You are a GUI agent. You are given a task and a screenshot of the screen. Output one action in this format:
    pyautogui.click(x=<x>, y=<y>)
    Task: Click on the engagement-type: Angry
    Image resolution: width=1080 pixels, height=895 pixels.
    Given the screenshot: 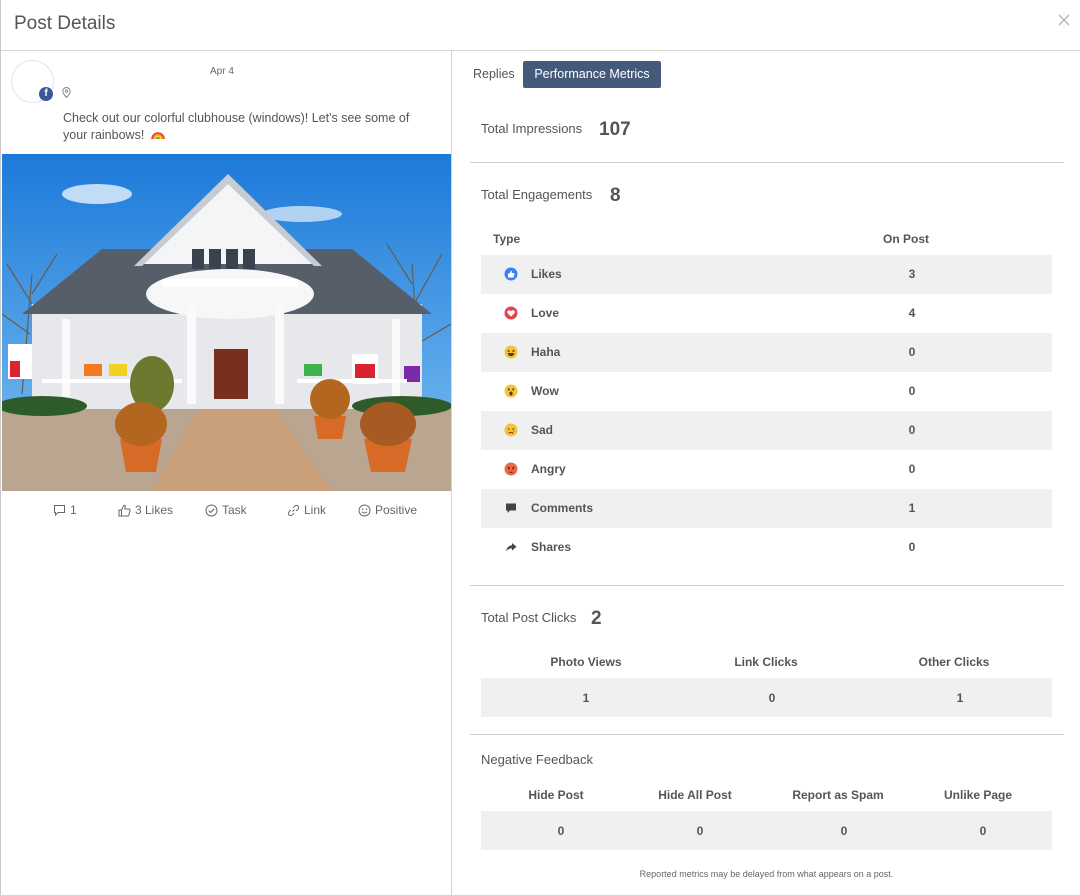 What is the action you would take?
    pyautogui.click(x=548, y=469)
    